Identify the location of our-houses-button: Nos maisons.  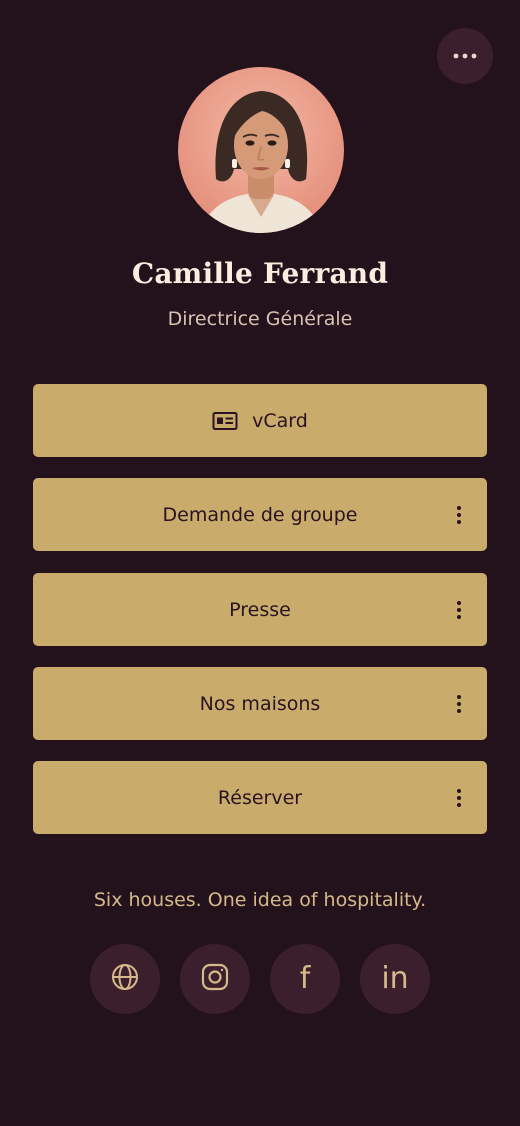
(260, 703).